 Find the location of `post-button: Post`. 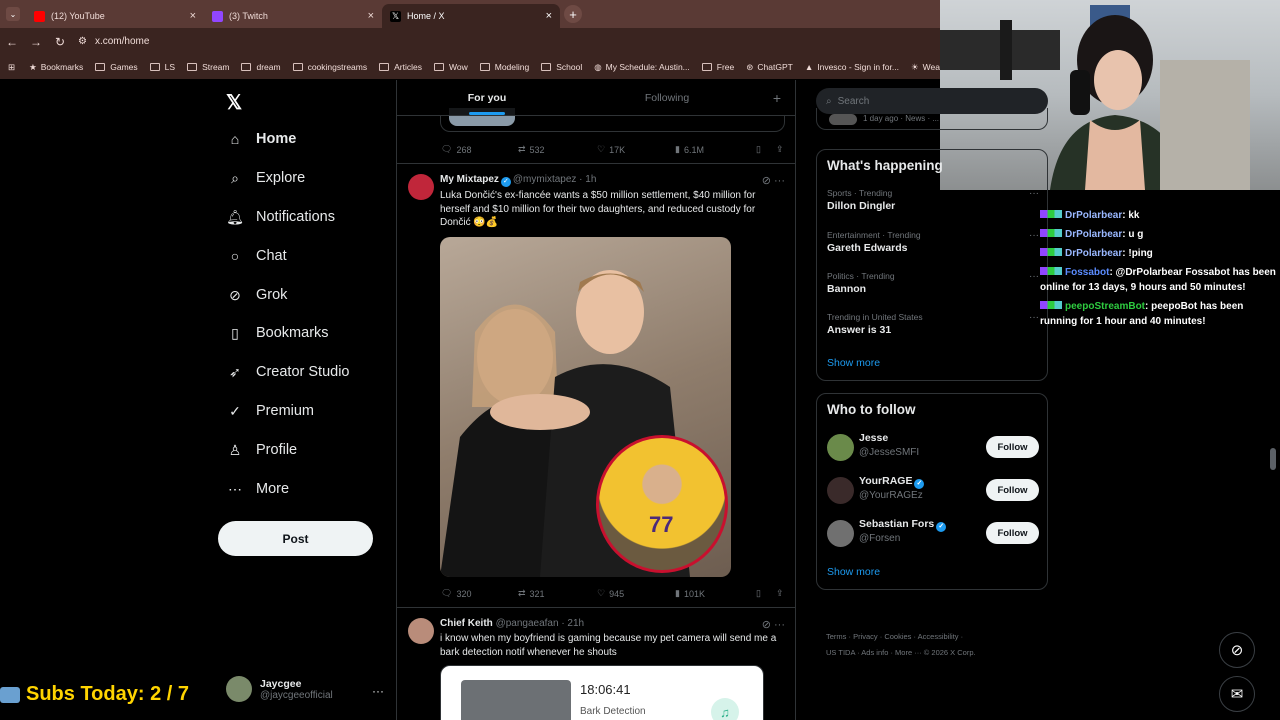

post-button: Post is located at coordinates (295, 538).